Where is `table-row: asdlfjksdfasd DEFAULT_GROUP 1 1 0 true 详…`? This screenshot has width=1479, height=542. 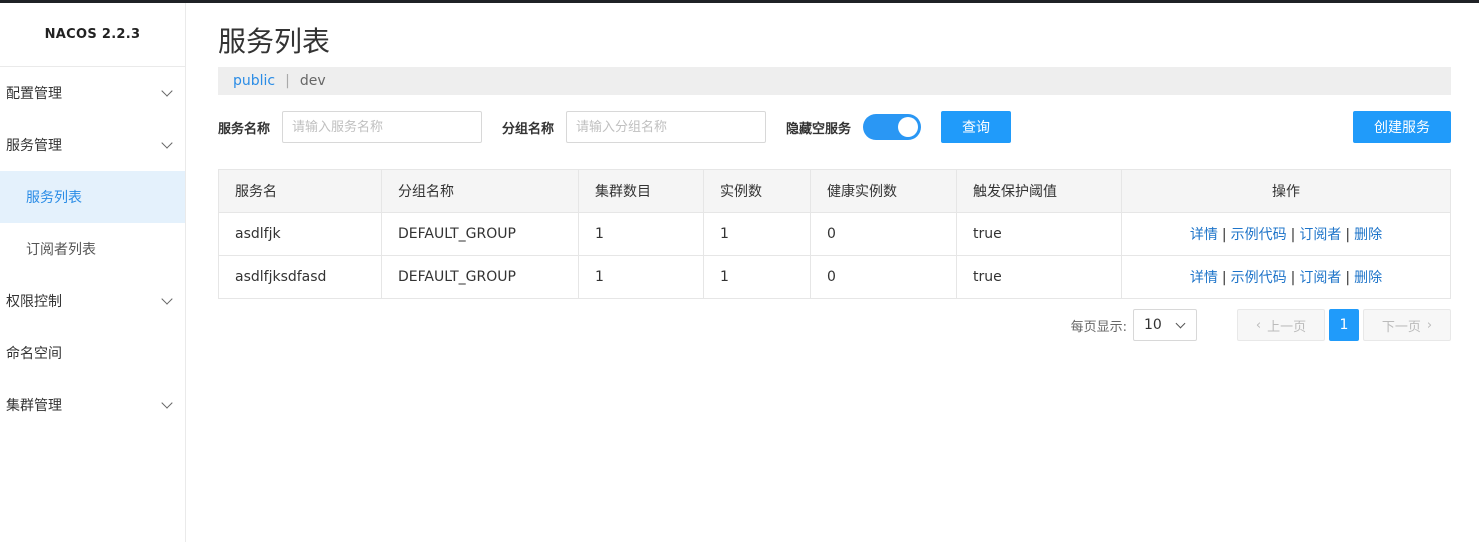
table-row: asdlfjksdfasd DEFAULT_GROUP 1 1 0 true 详… is located at coordinates (834, 277).